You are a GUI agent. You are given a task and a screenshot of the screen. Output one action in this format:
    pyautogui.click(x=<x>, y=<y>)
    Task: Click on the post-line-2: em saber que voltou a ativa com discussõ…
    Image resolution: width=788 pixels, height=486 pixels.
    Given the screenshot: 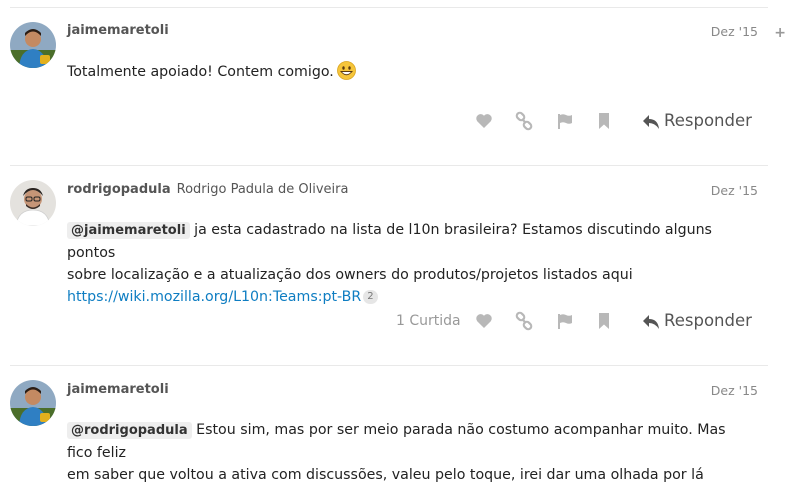 What is the action you would take?
    pyautogui.click(x=385, y=475)
    